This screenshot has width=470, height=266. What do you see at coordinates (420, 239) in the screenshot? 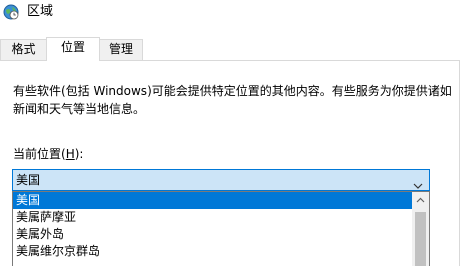
I see `scrollbar-thumb` at bounding box center [420, 239].